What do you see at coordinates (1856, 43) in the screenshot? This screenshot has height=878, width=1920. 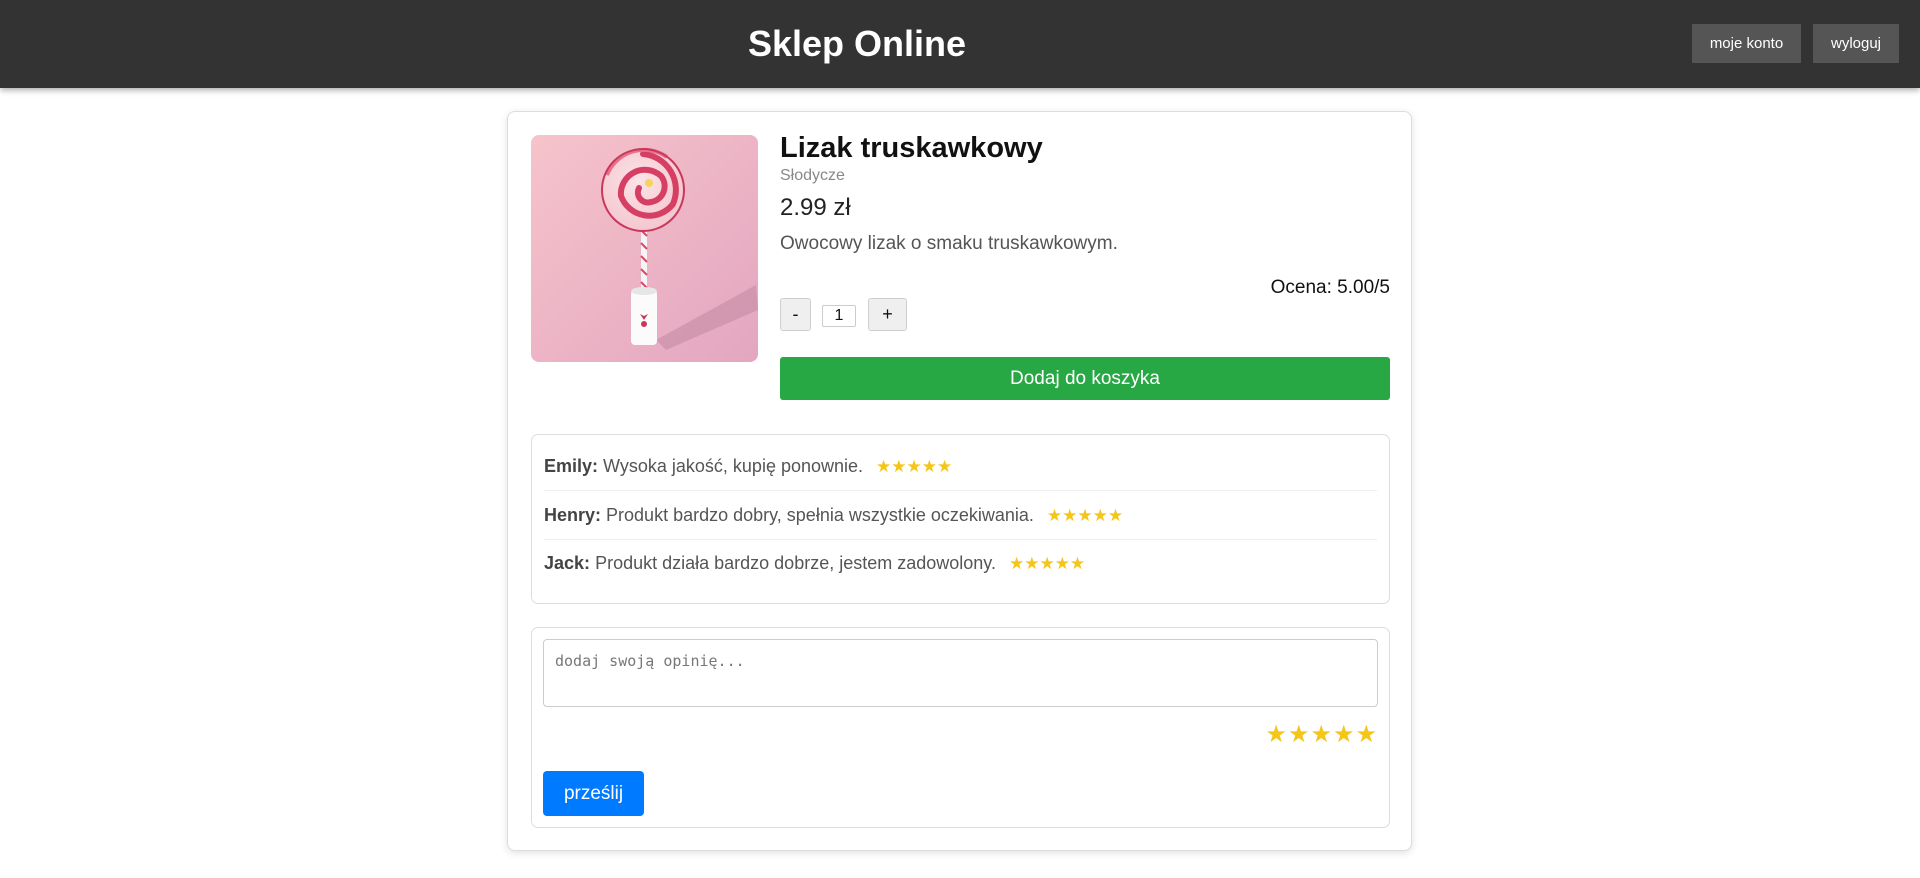 I see `logout-button: wyloguj` at bounding box center [1856, 43].